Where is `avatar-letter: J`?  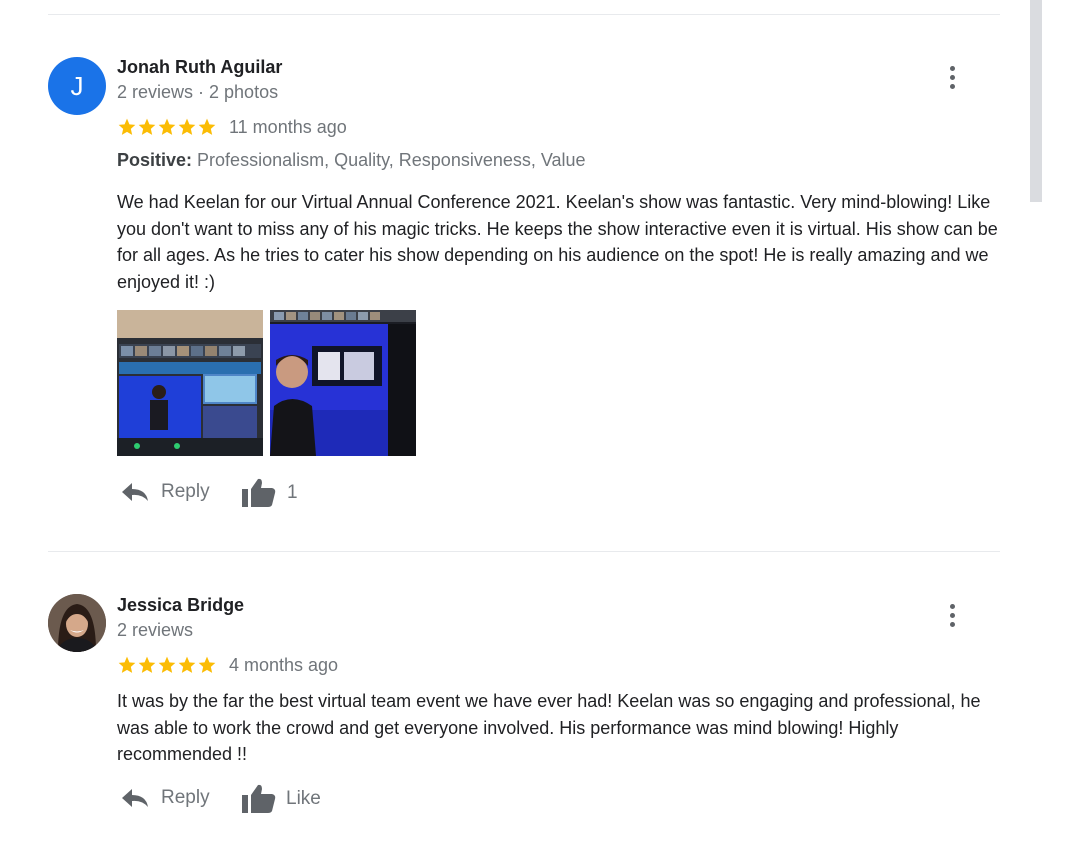 avatar-letter: J is located at coordinates (77, 85).